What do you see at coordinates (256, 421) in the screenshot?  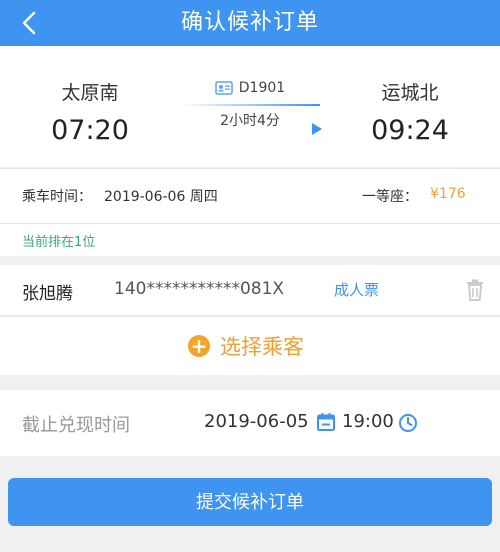 I see `deadline-date: 2019-06-05` at bounding box center [256, 421].